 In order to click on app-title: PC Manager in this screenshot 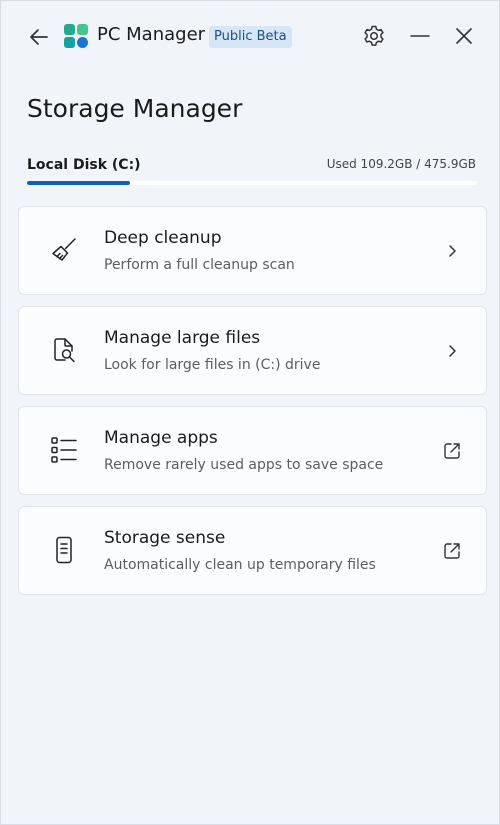, I will do `click(151, 34)`.